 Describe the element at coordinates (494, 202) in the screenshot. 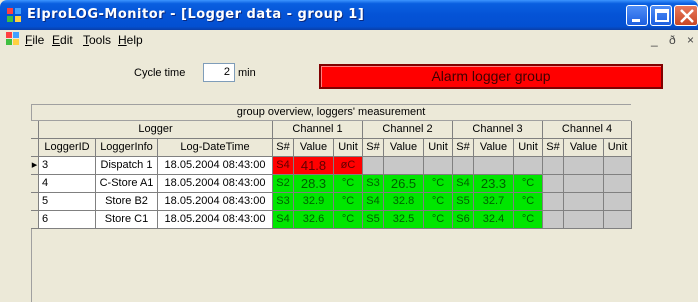

I see `cell-ch3-value: 32.7` at that location.